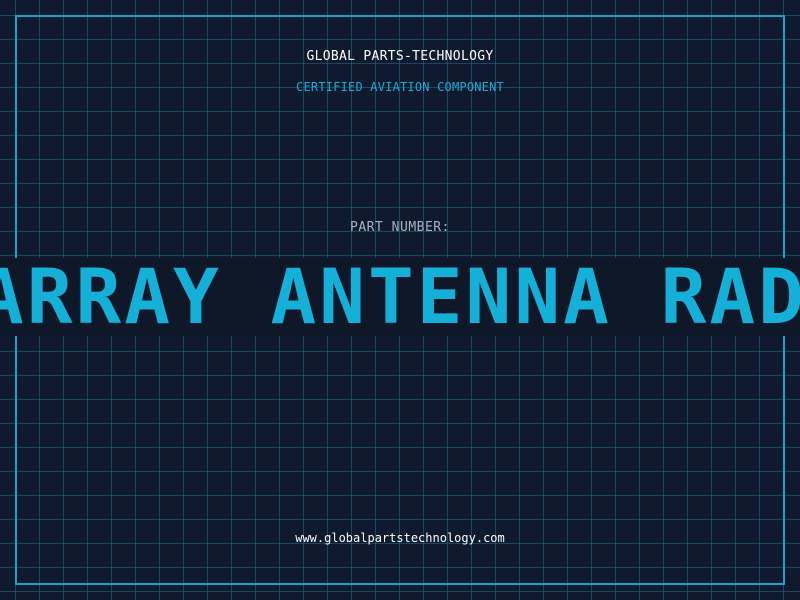 The image size is (800, 600). Describe the element at coordinates (400, 56) in the screenshot. I see `brand-title: GLOBAL PARTS-TECHNOLOGY` at that location.